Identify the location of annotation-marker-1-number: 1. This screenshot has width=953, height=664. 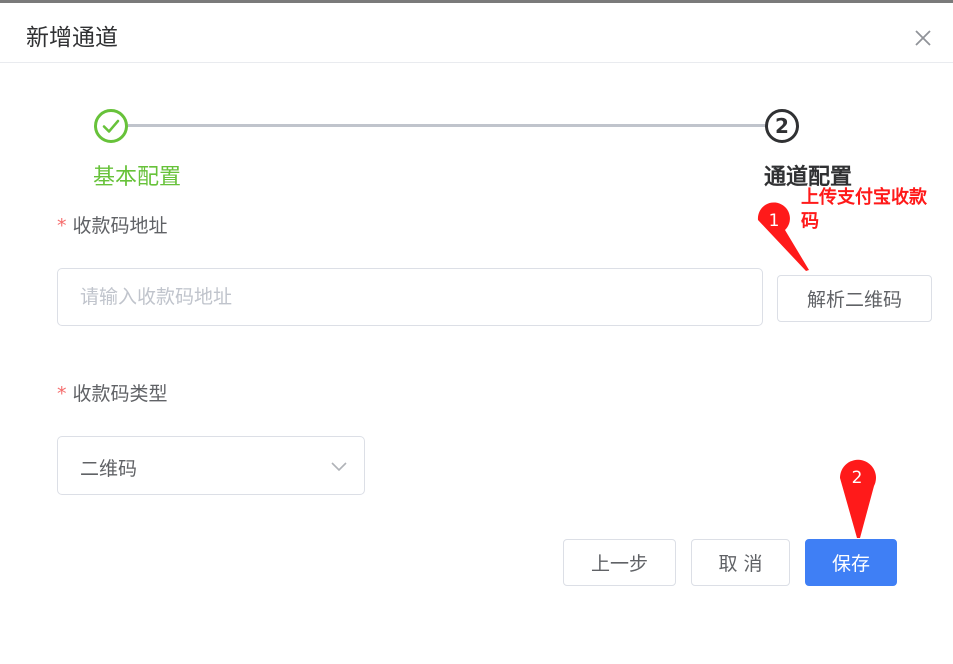
(774, 221).